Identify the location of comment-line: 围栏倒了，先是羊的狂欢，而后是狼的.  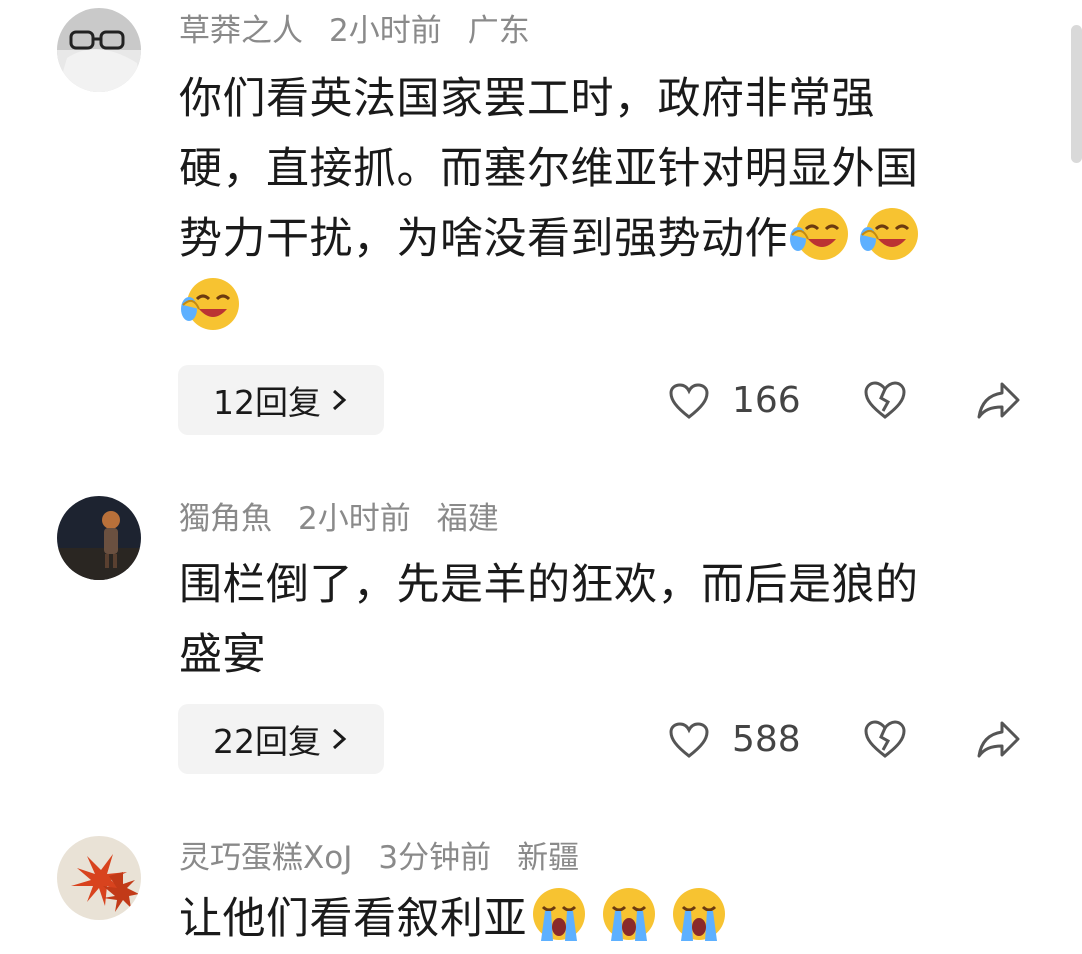
(549, 585).